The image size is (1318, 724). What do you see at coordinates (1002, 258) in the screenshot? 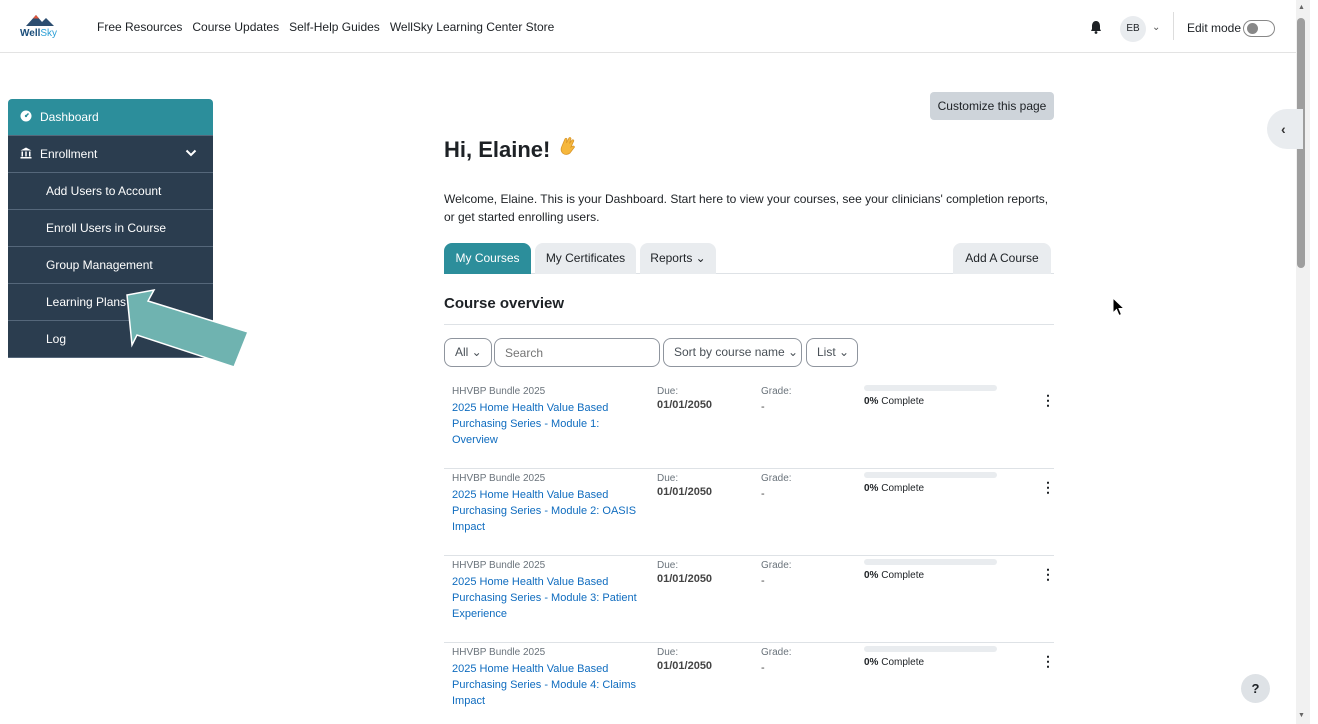
I see `tab-add-a-course: Add A Course` at bounding box center [1002, 258].